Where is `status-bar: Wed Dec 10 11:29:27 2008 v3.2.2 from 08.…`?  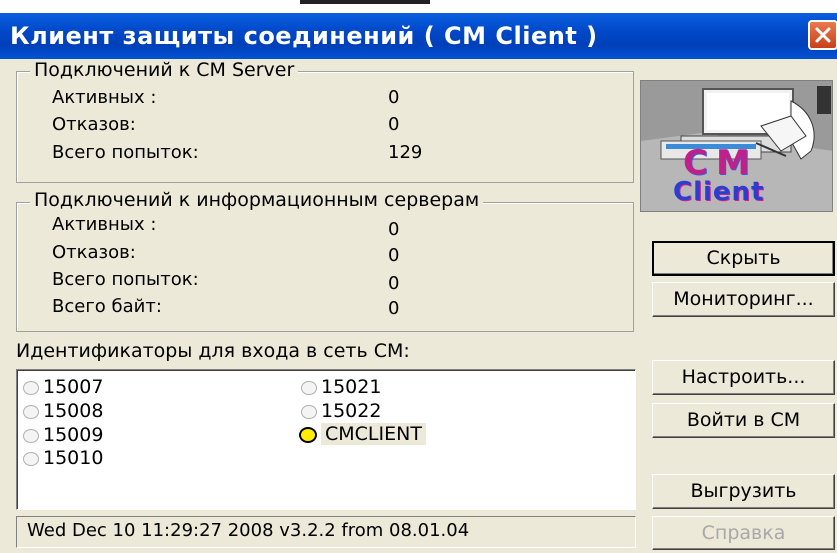 status-bar: Wed Dec 10 11:29:27 2008 v3.2.2 from 08.… is located at coordinates (326, 532).